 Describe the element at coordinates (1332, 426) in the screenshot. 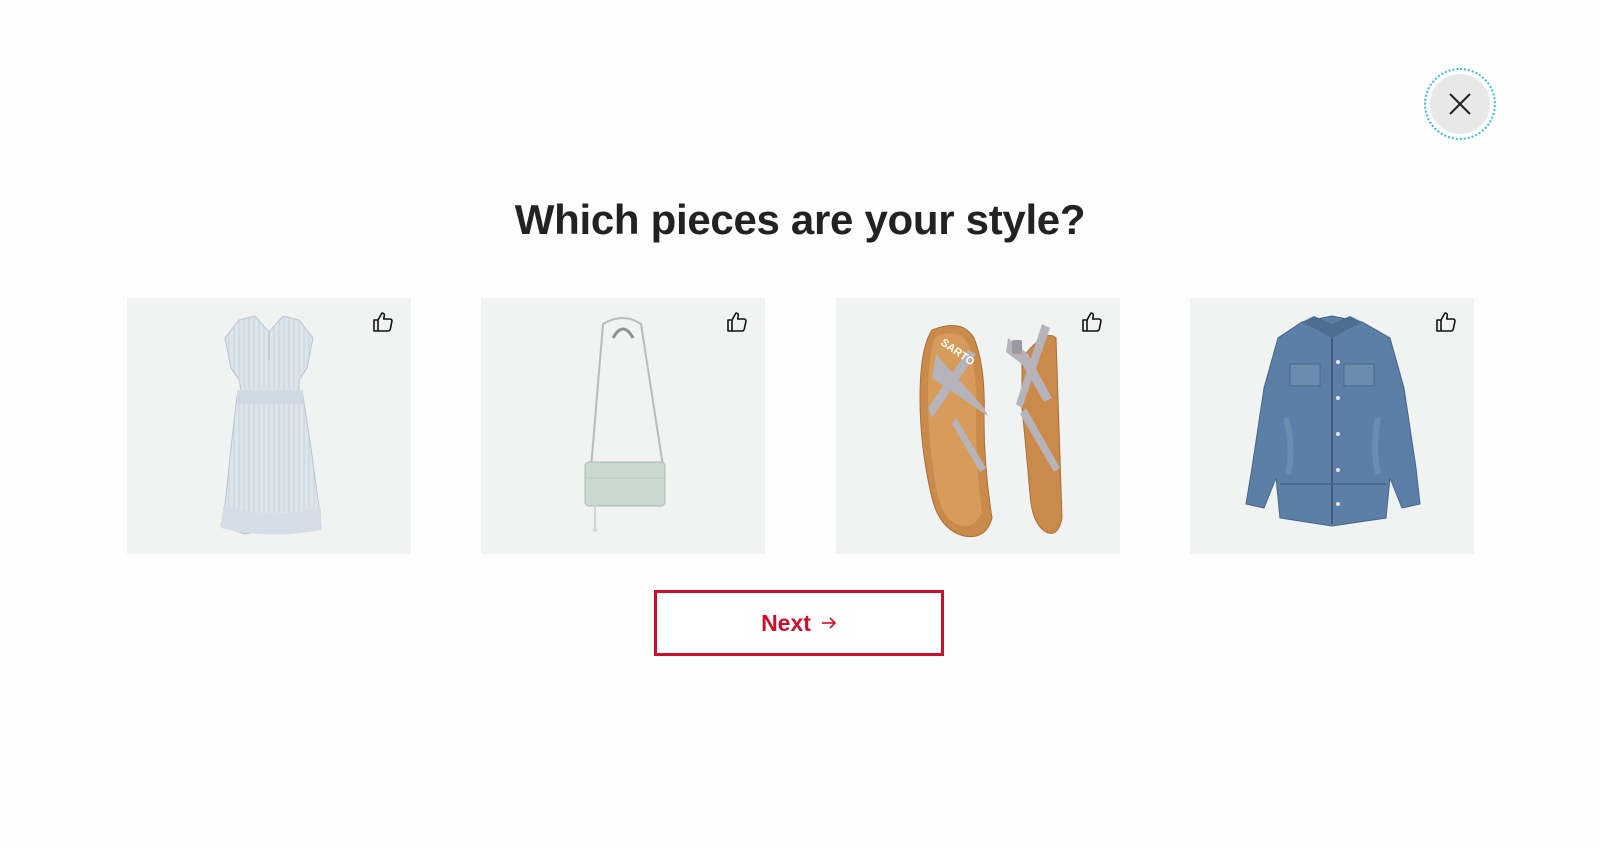

I see `item-card-jacket` at that location.